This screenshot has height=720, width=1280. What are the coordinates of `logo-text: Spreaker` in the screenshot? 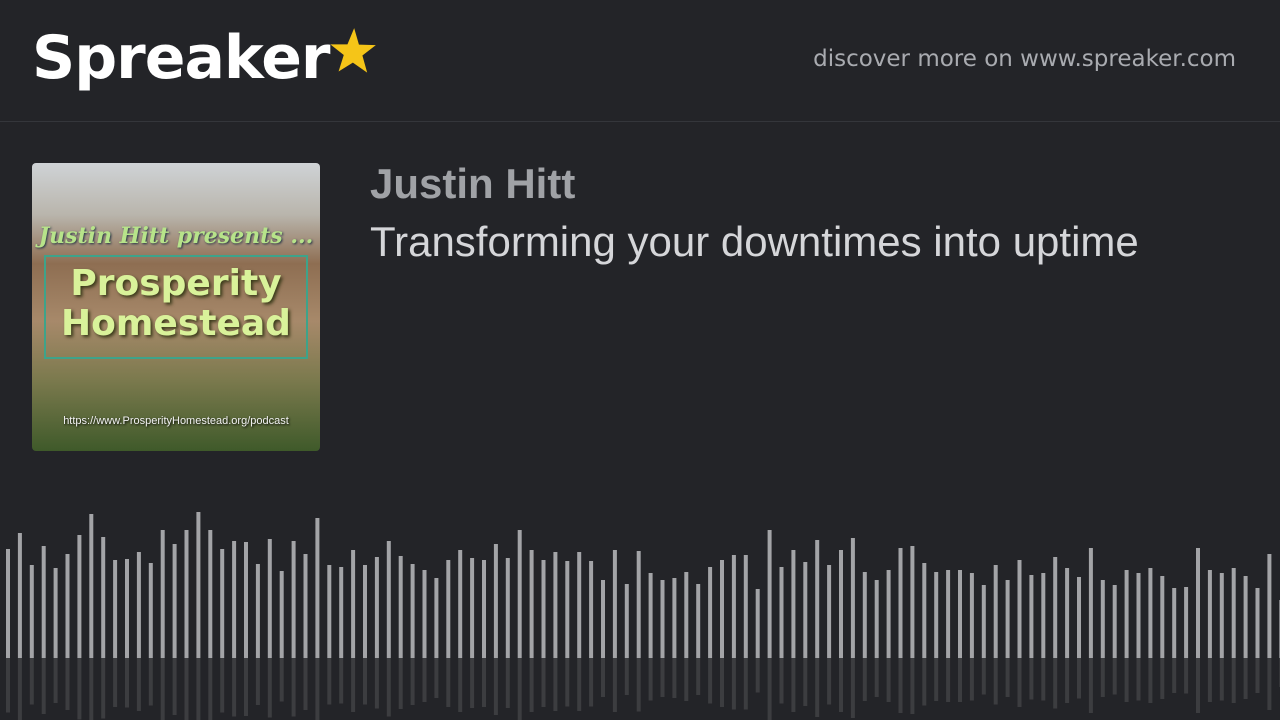 It's located at (181, 58).